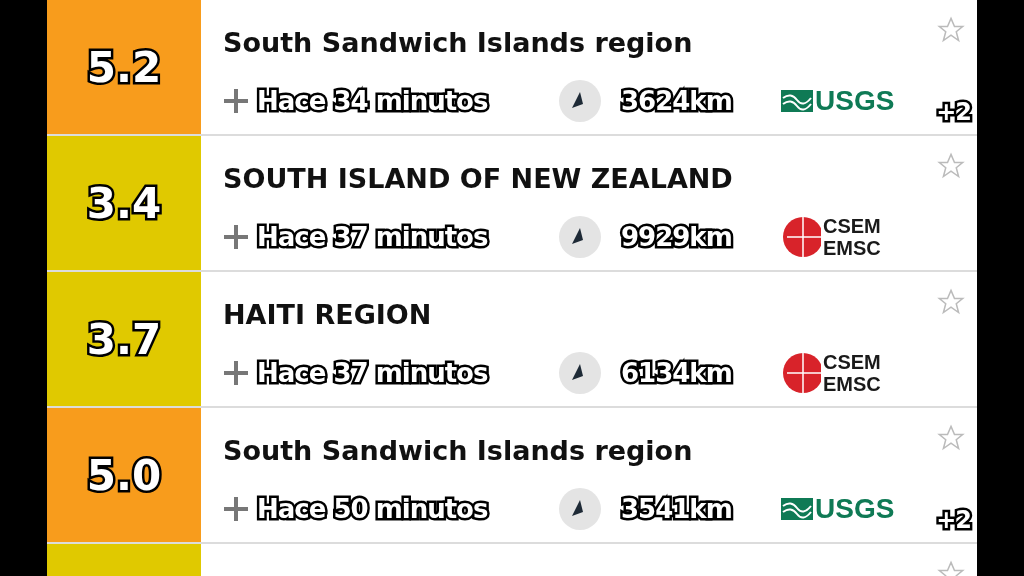 The image size is (1024, 576). Describe the element at coordinates (678, 509) in the screenshot. I see `distance: 3541km` at that location.